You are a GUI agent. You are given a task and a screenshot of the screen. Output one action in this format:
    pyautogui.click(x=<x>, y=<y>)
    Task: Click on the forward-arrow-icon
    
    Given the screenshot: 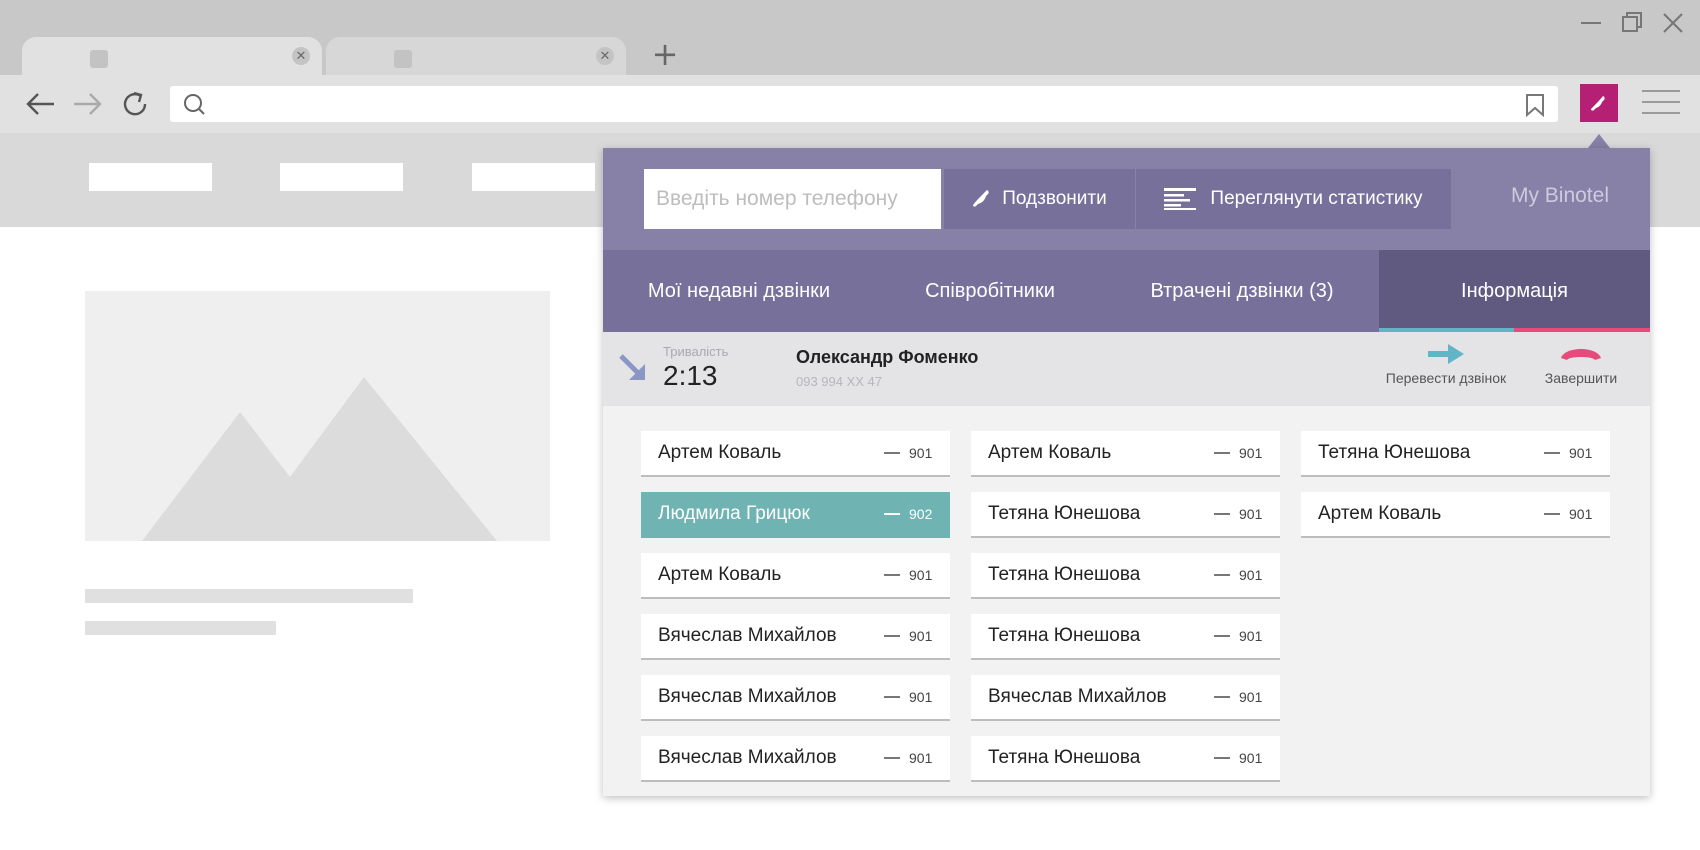 What is the action you would take?
    pyautogui.click(x=87, y=104)
    